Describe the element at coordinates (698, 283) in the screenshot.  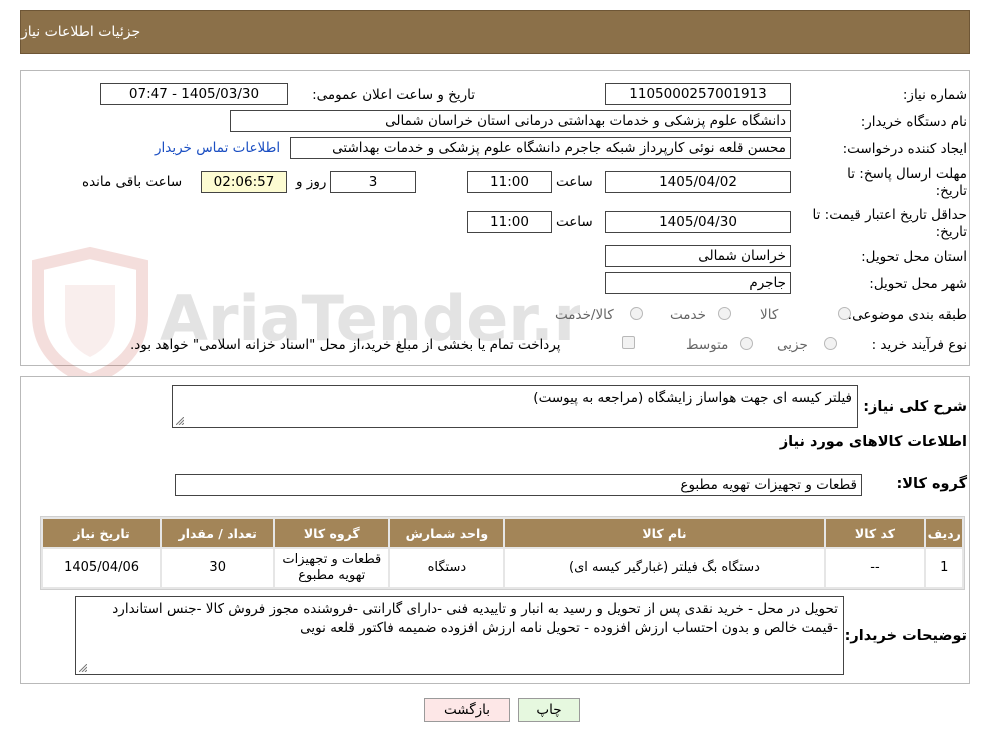
I see `city-field: جاجرم` at that location.